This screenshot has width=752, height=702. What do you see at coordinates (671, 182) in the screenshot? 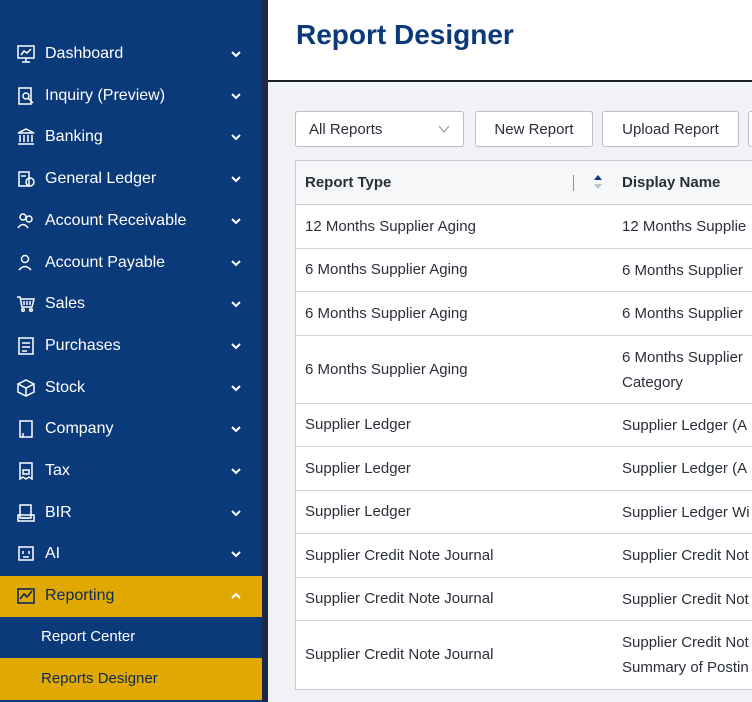
I see `column-header-display-name: Display Name` at bounding box center [671, 182].